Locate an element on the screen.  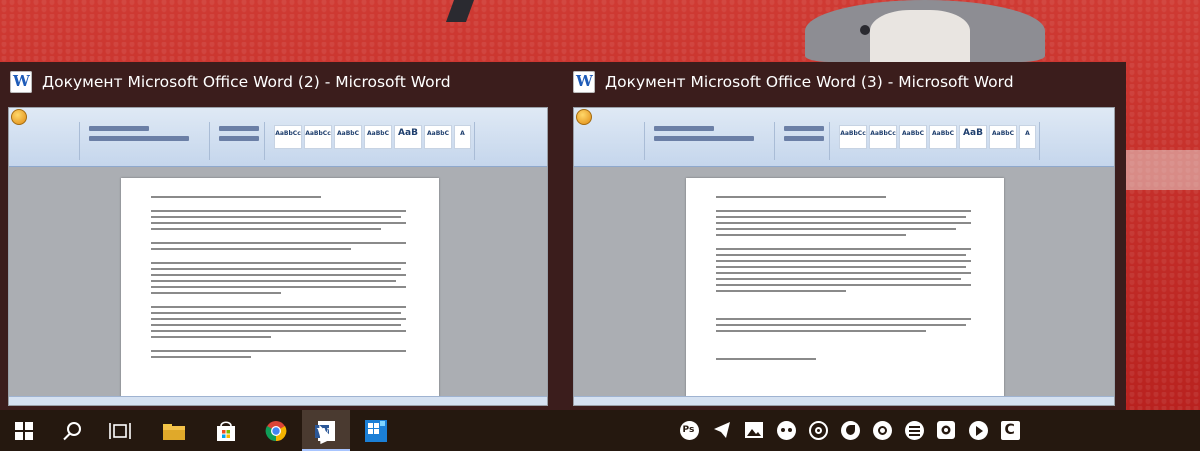
search-button is located at coordinates (72, 430).